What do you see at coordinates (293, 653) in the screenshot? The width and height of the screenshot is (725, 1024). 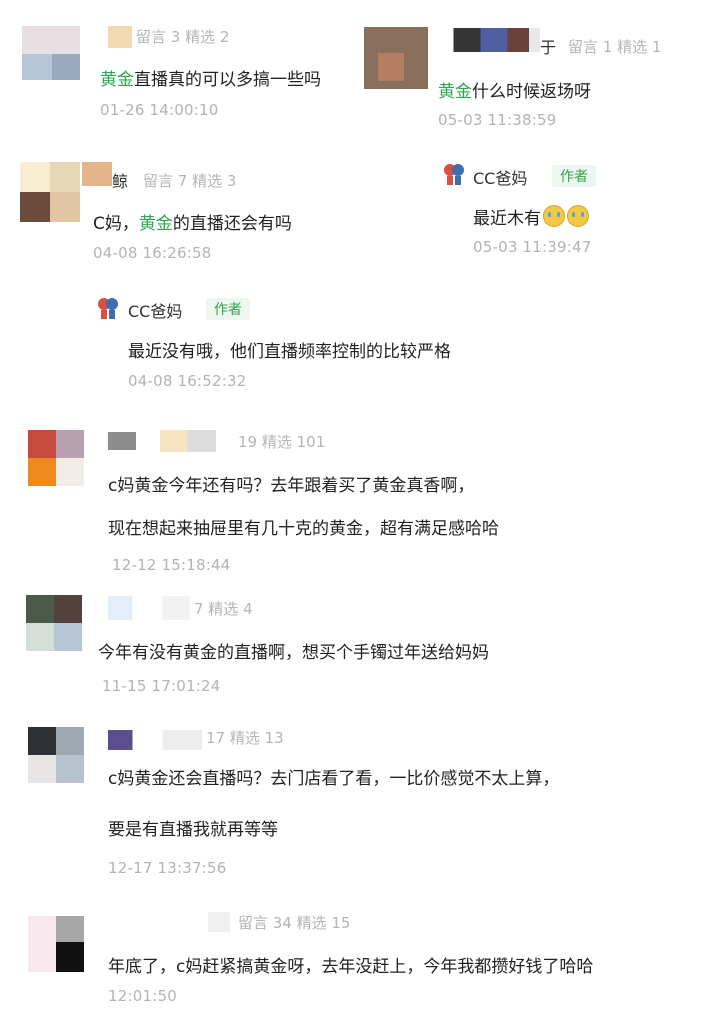 I see `comment-text: 今年有没有黄金的直播啊，想买个手镯过年送给妈妈` at bounding box center [293, 653].